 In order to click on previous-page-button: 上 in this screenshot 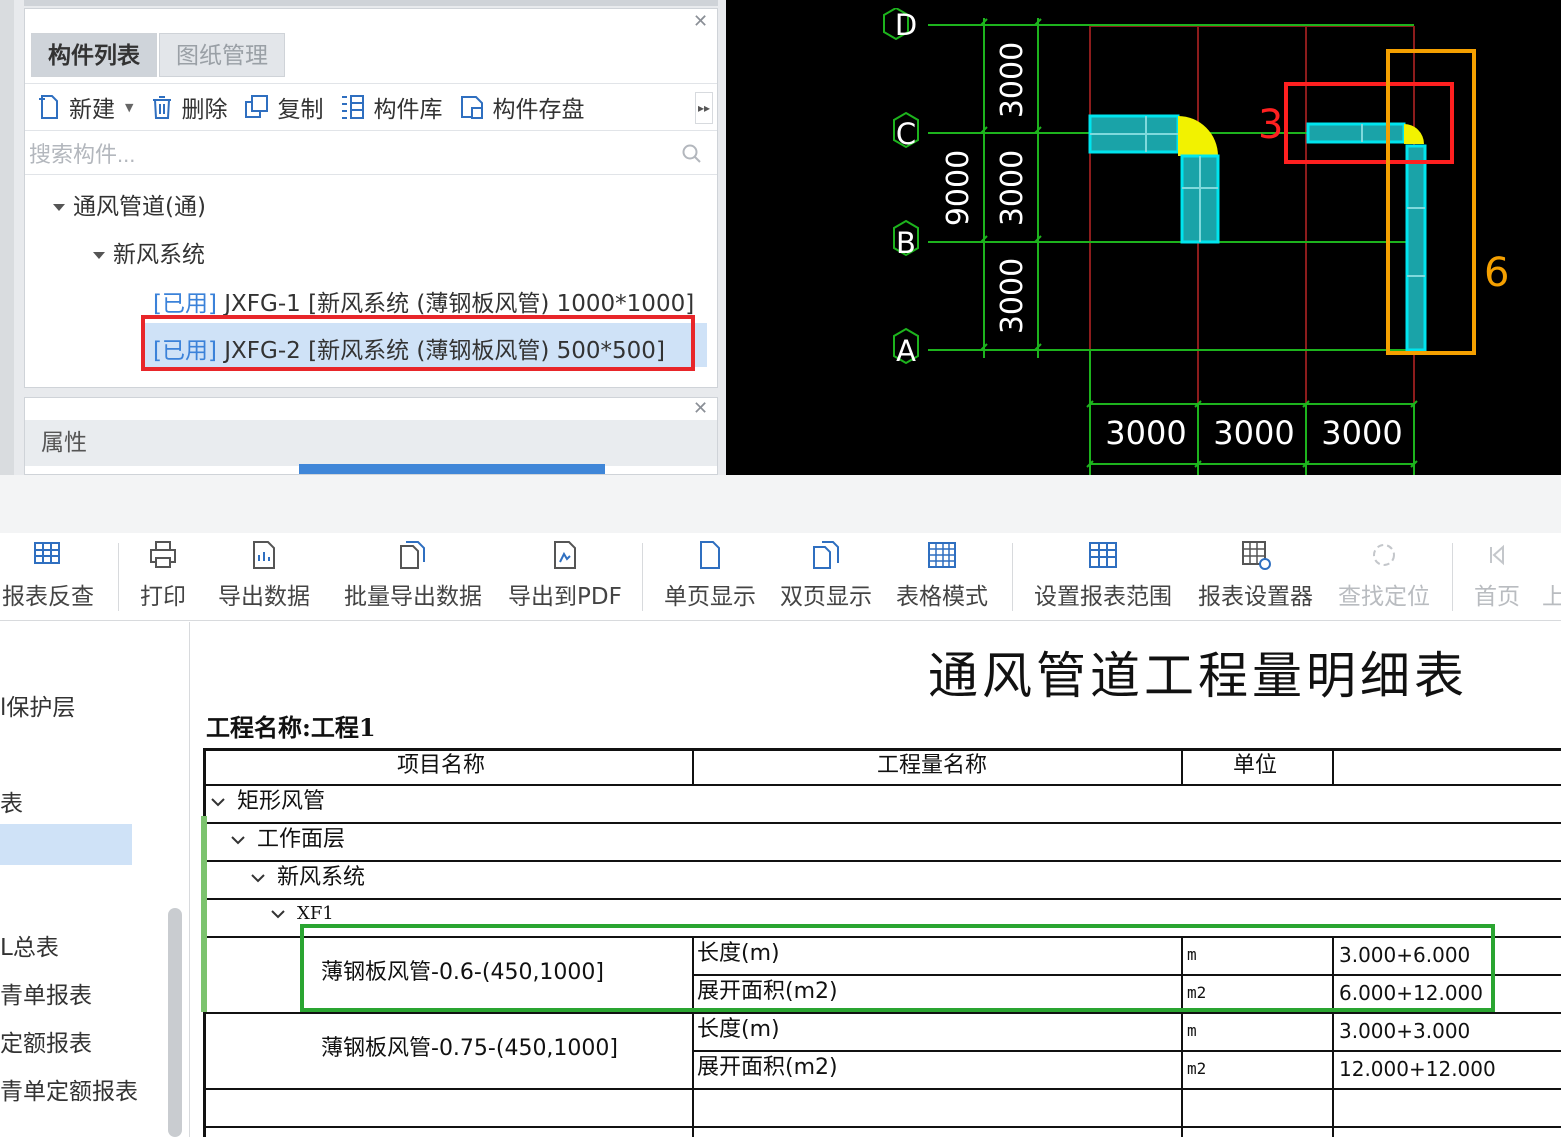, I will do `click(1551, 575)`.